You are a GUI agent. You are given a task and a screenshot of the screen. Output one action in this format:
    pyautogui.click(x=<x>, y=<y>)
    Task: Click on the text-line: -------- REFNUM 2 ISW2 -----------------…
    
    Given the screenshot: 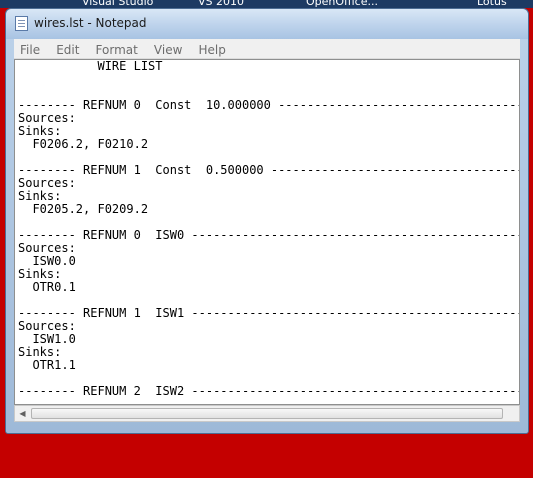 What is the action you would take?
    pyautogui.click(x=269, y=391)
    